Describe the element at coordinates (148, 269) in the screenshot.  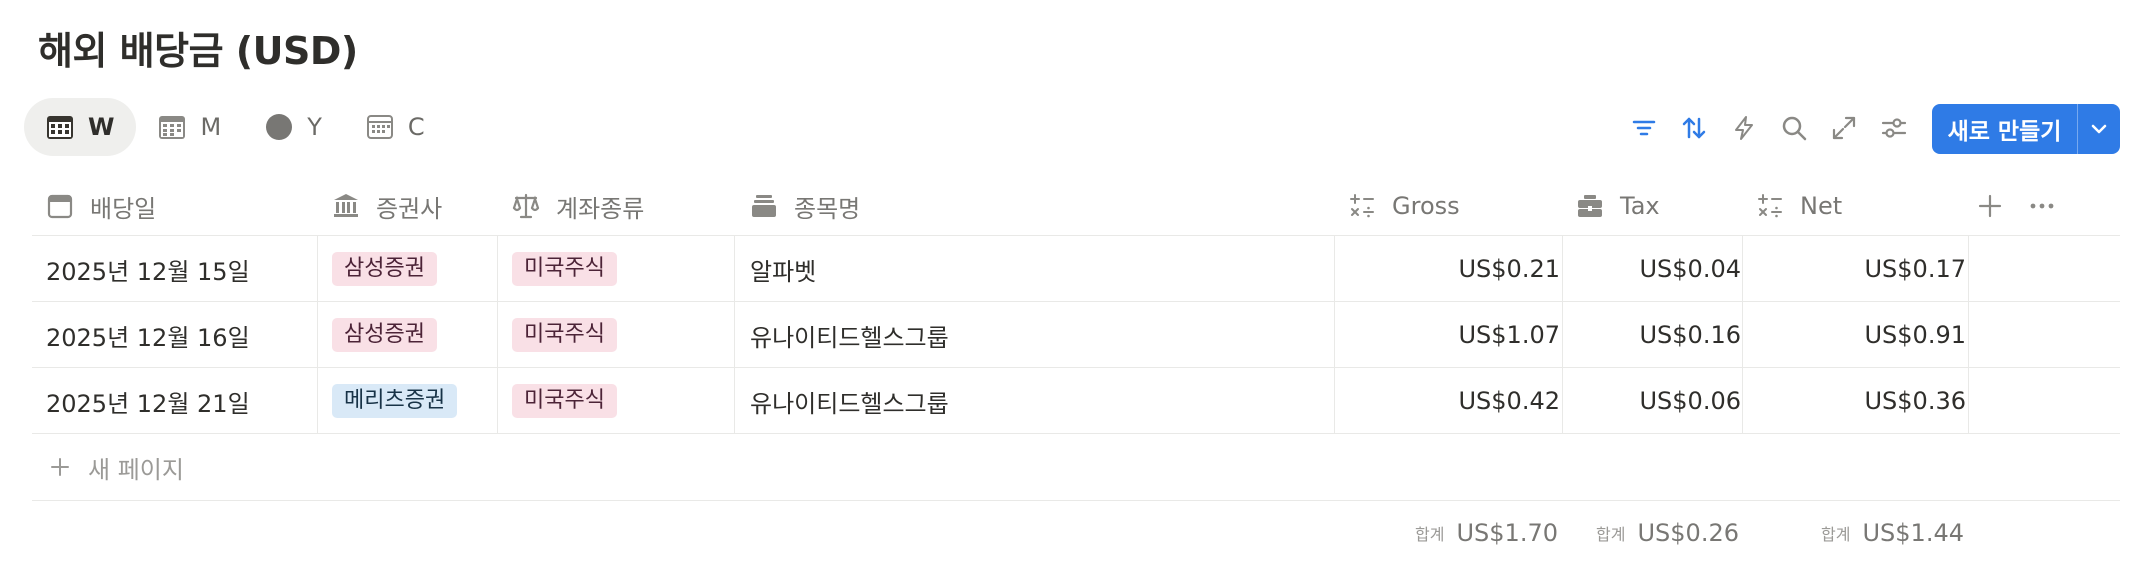
I see `date-cell: 2025년 12월 15일` at that location.